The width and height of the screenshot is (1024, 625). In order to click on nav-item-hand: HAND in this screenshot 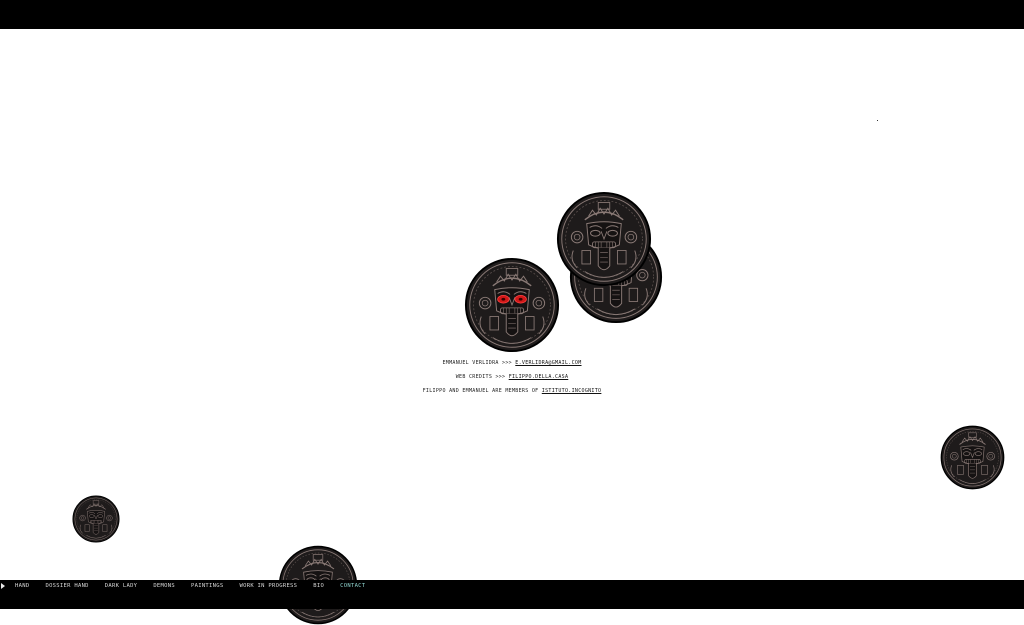, I will do `click(22, 586)`.